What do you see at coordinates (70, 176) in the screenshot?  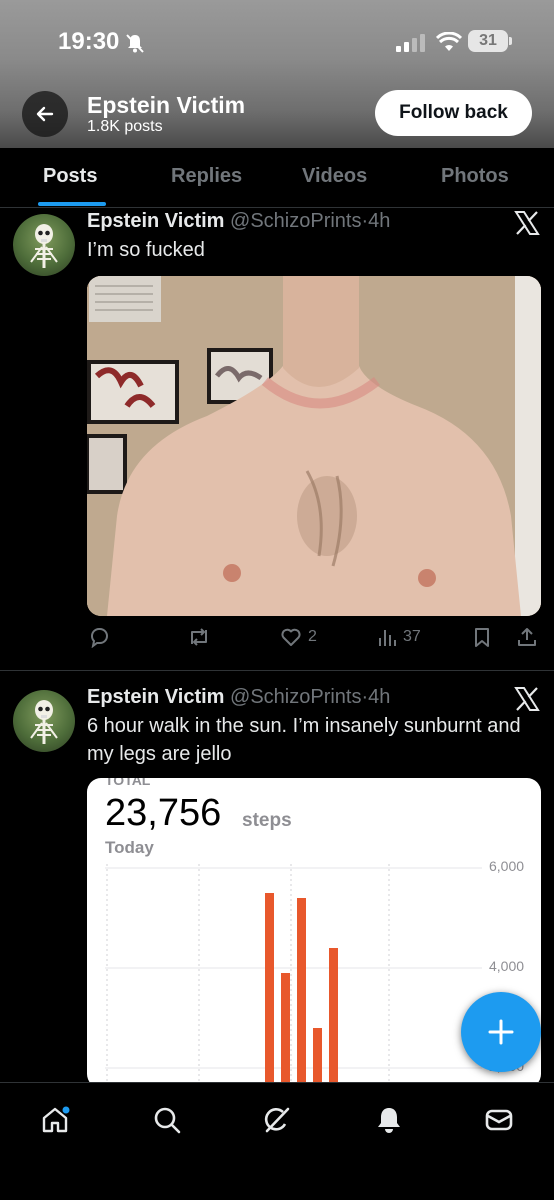 I see `tab-posts: Posts` at bounding box center [70, 176].